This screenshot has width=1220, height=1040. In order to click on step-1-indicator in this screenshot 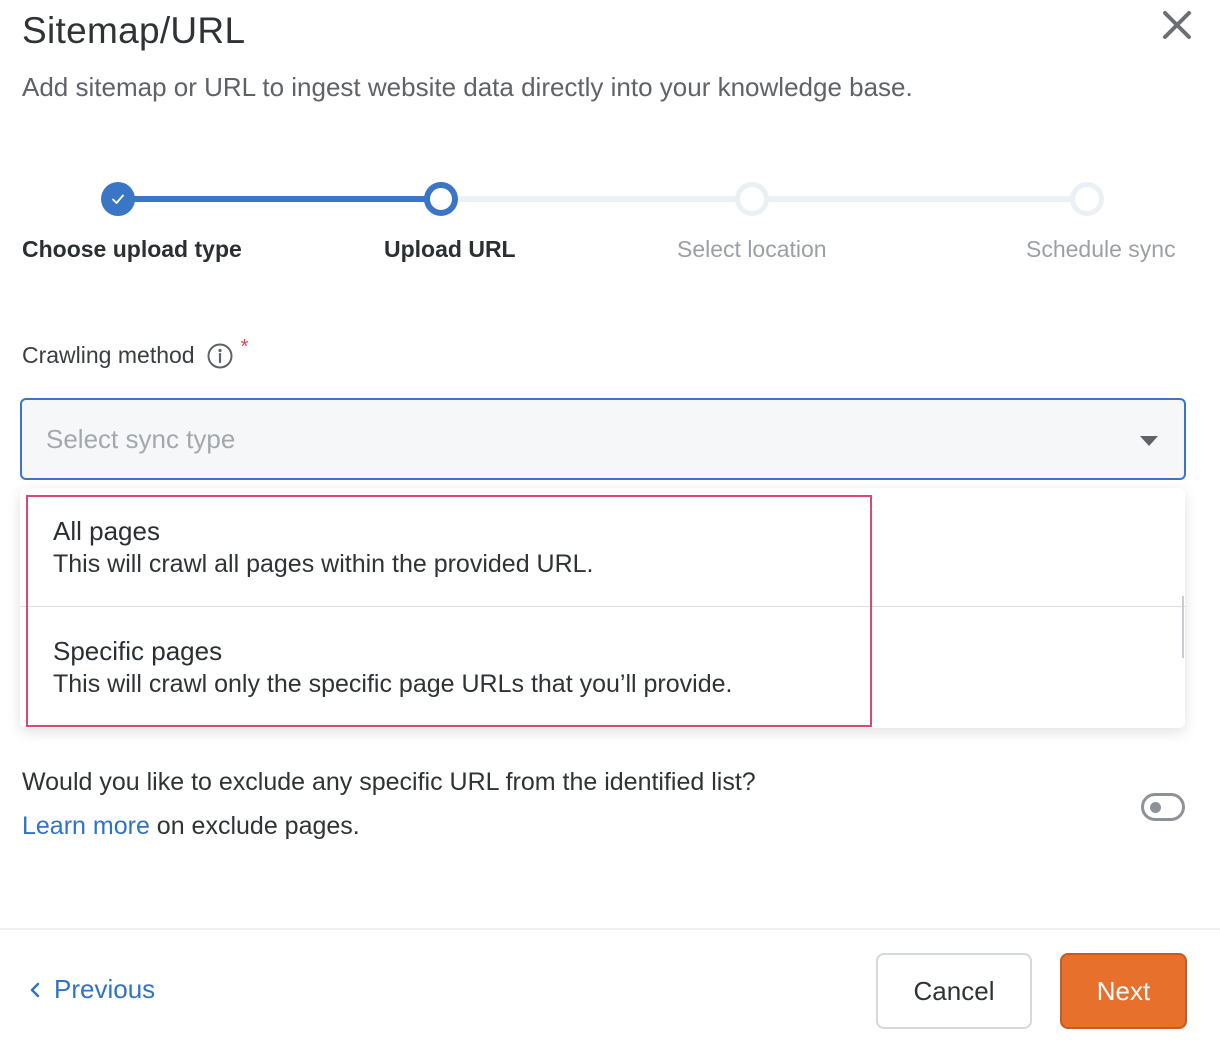, I will do `click(118, 199)`.